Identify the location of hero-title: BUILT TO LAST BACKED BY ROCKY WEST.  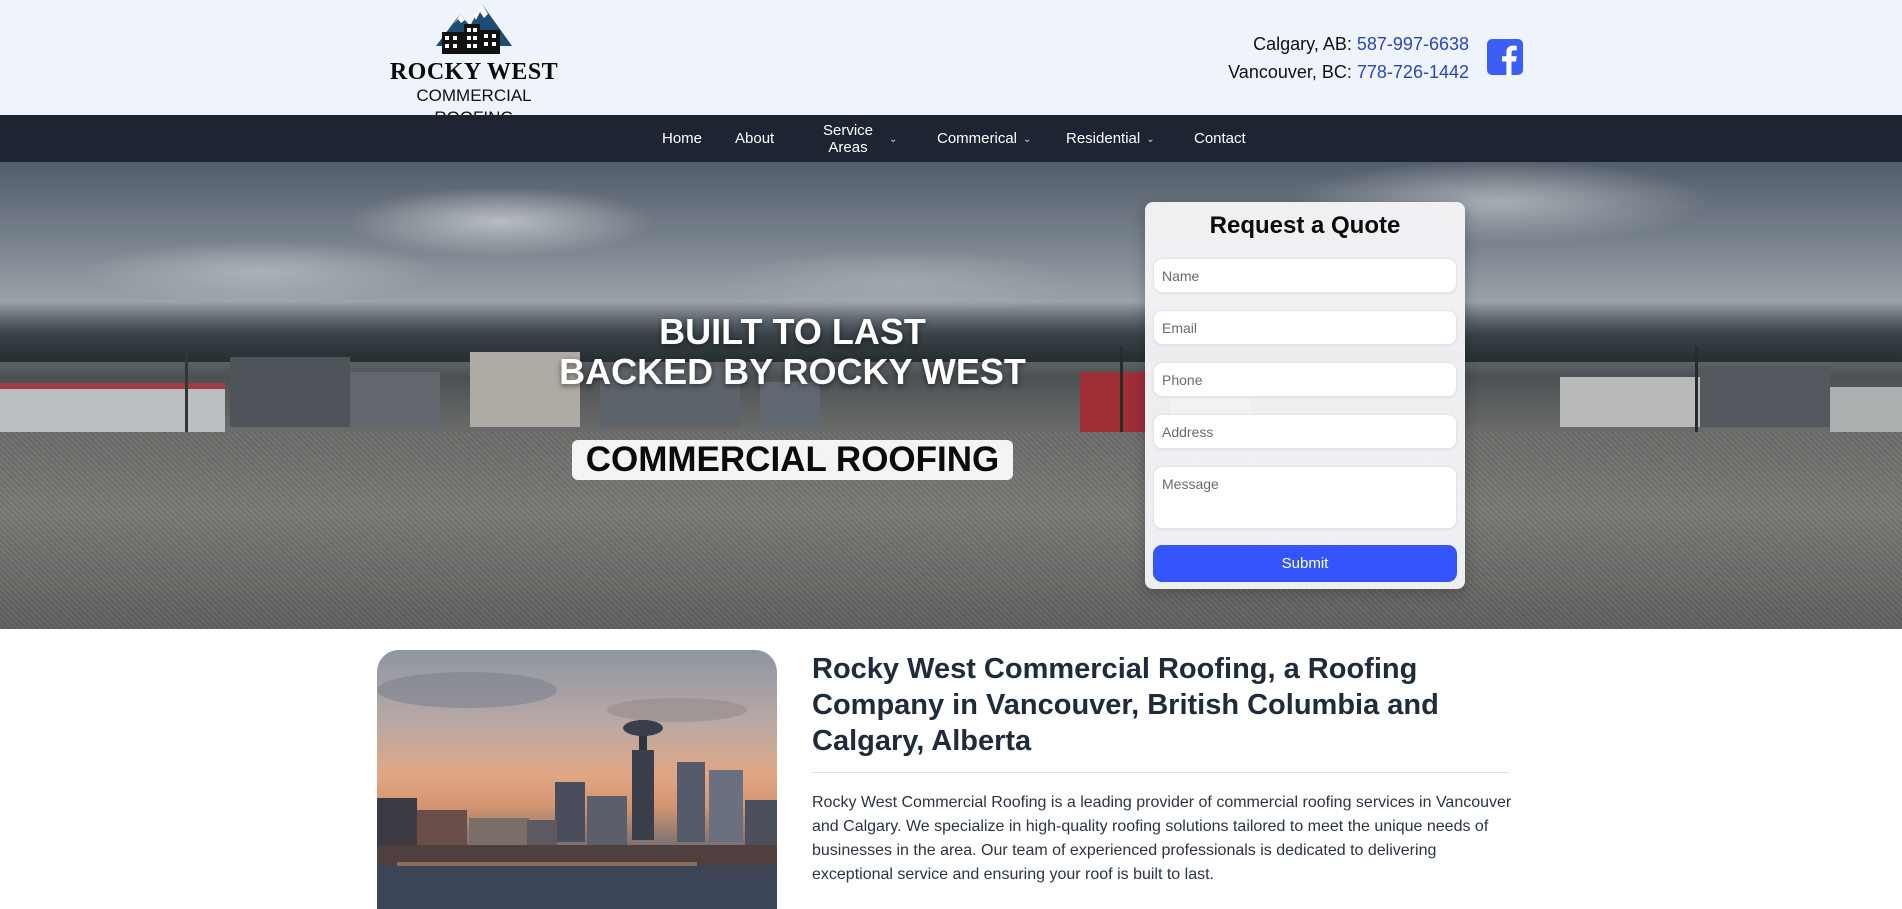
(792, 352).